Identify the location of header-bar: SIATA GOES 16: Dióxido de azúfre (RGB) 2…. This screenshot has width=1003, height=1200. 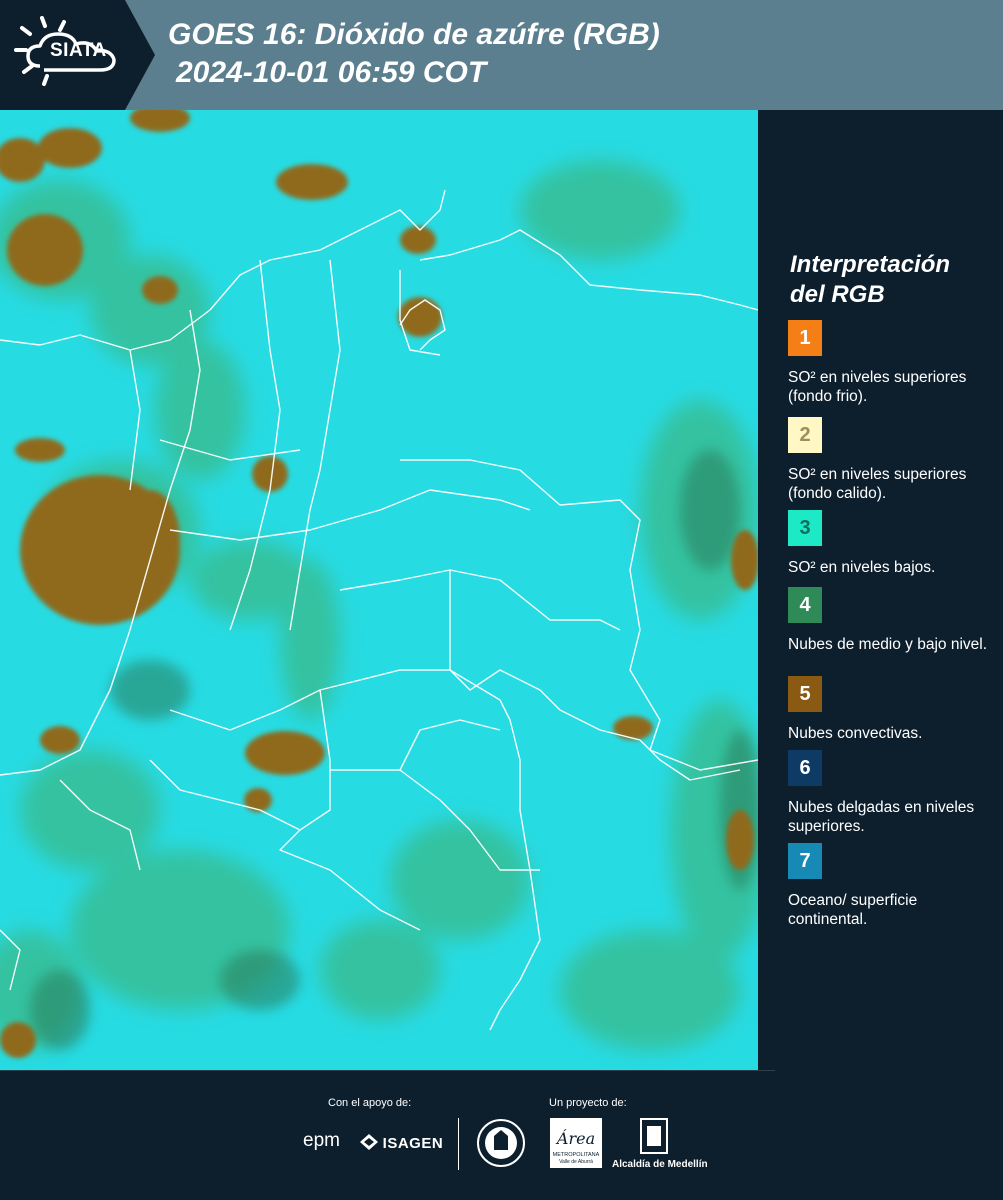
(501, 55).